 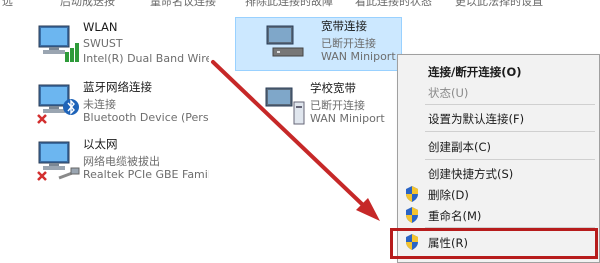 What do you see at coordinates (498, 146) in the screenshot?
I see `menu-item-create-copy: 创建副本(C)` at bounding box center [498, 146].